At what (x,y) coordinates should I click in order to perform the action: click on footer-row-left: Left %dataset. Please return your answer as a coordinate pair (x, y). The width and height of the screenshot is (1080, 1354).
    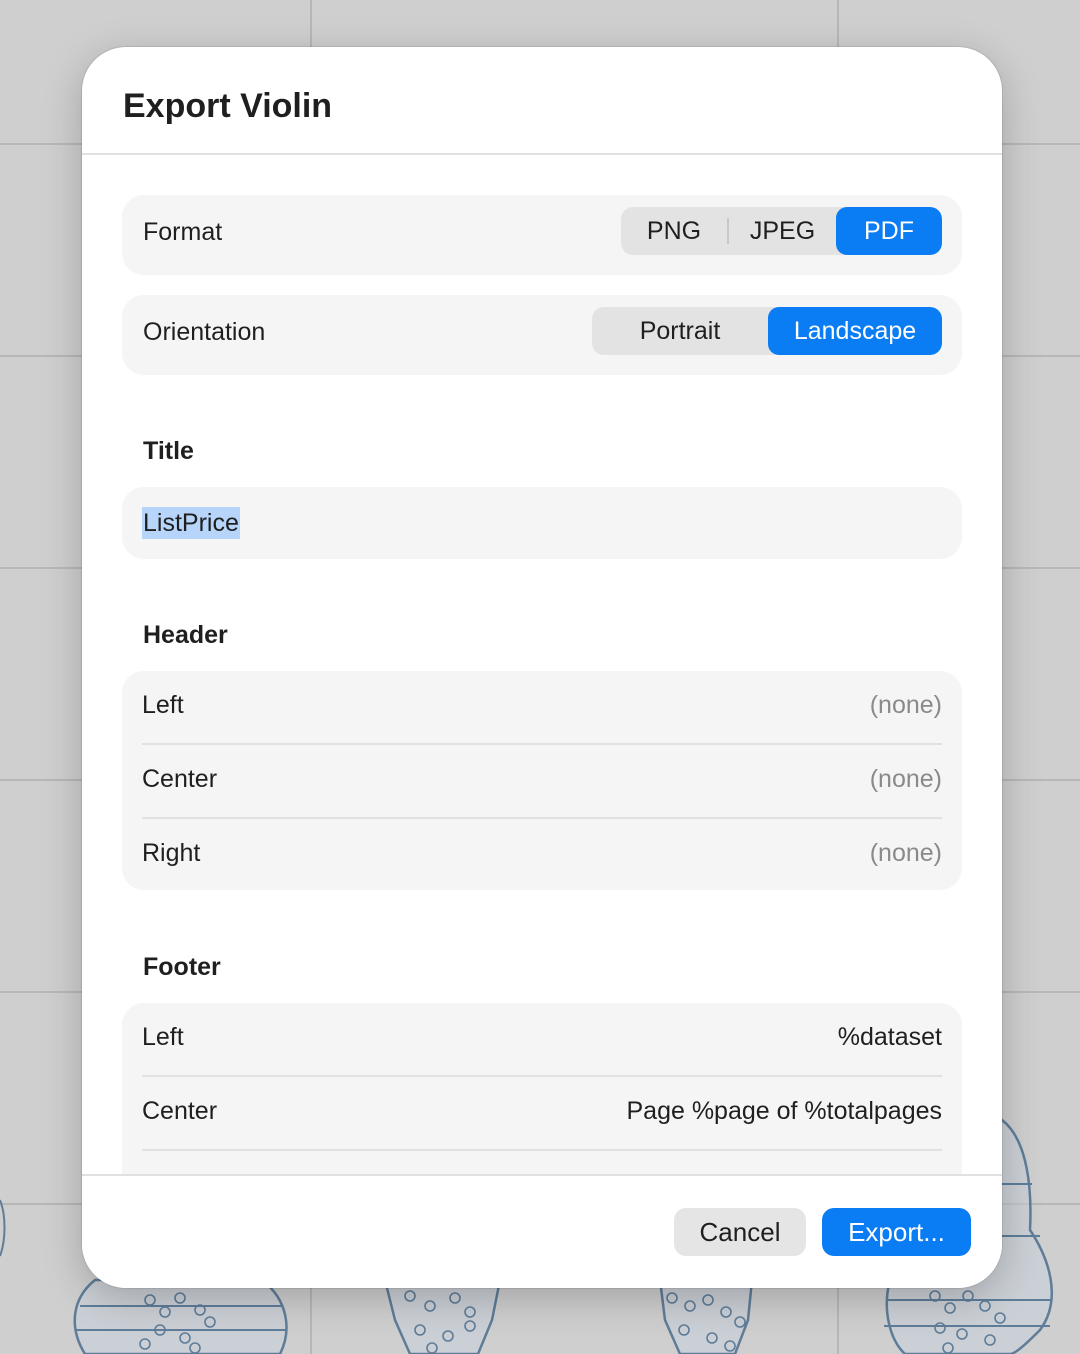
    Looking at the image, I should click on (542, 1039).